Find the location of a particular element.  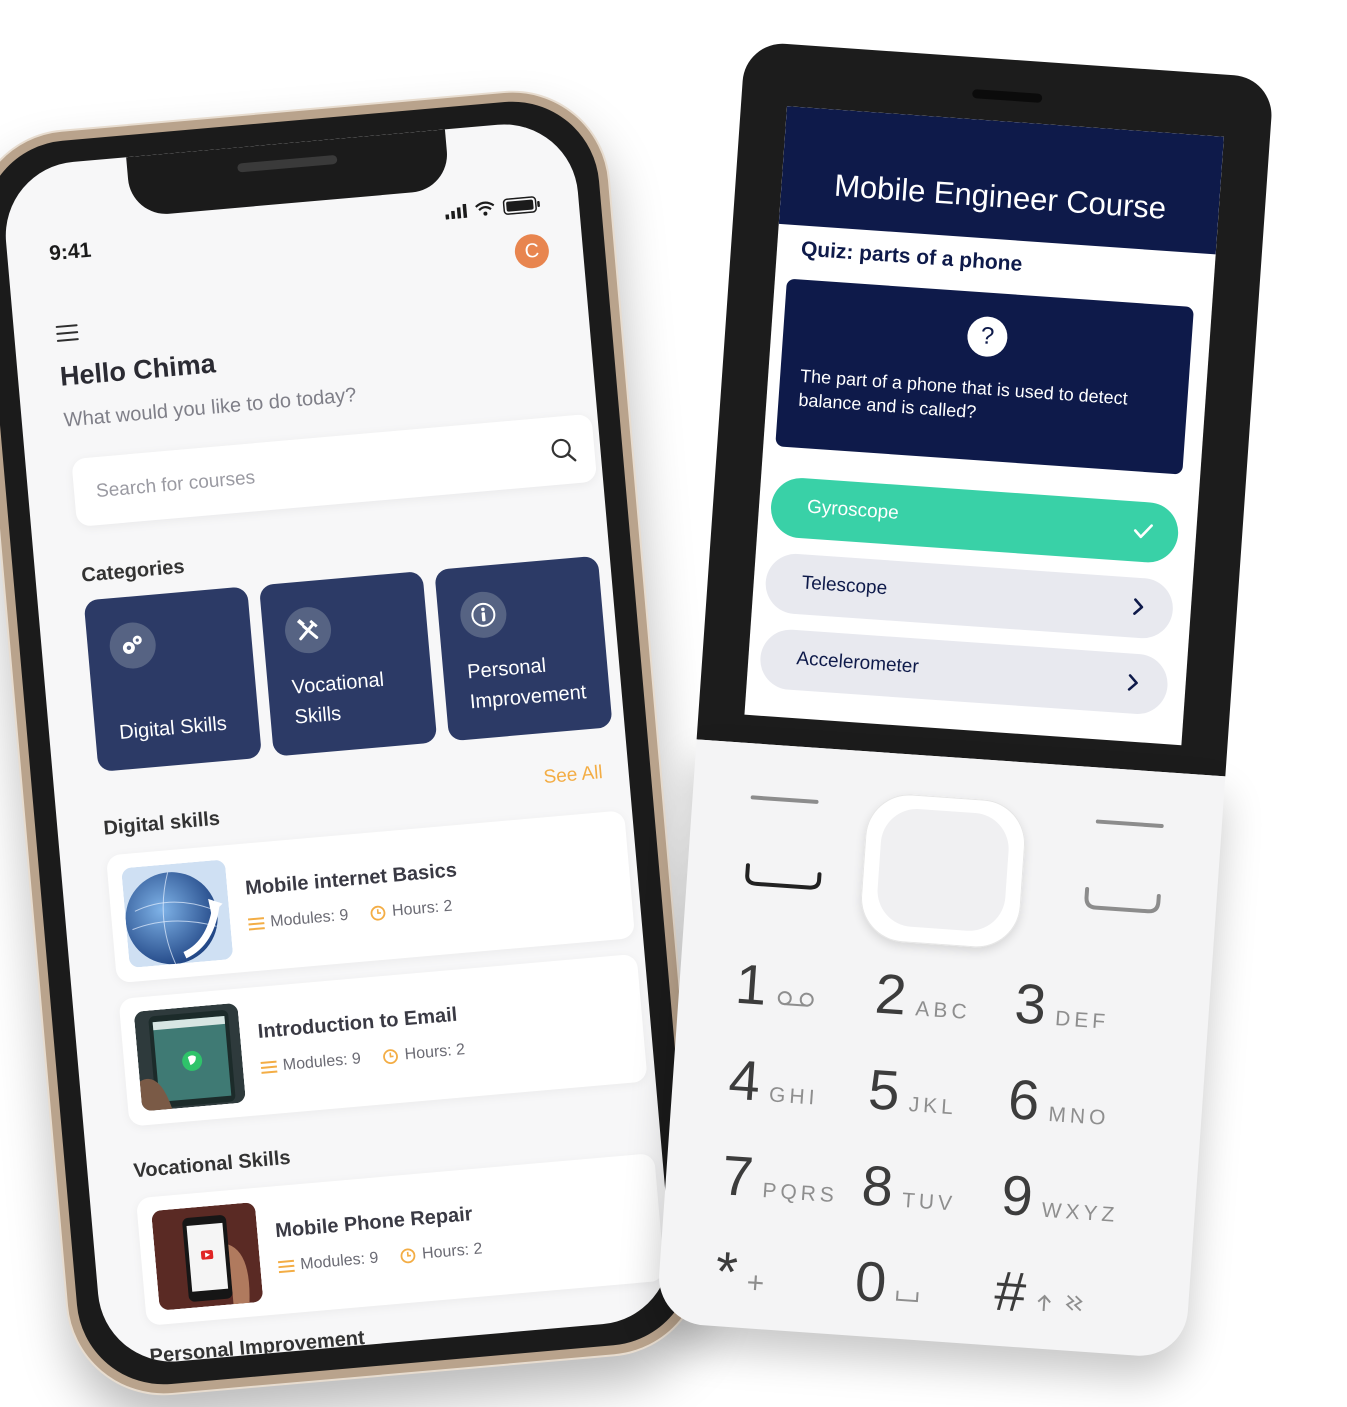

category-vocational-skills: Vocational Skills is located at coordinates (348, 663).